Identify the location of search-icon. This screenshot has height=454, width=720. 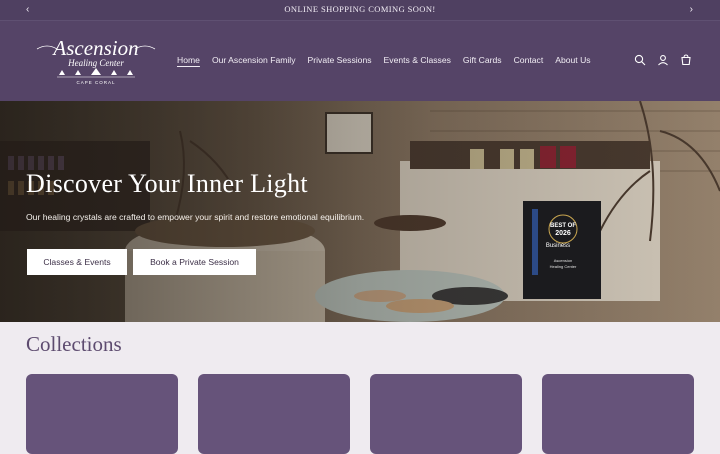
(640, 60).